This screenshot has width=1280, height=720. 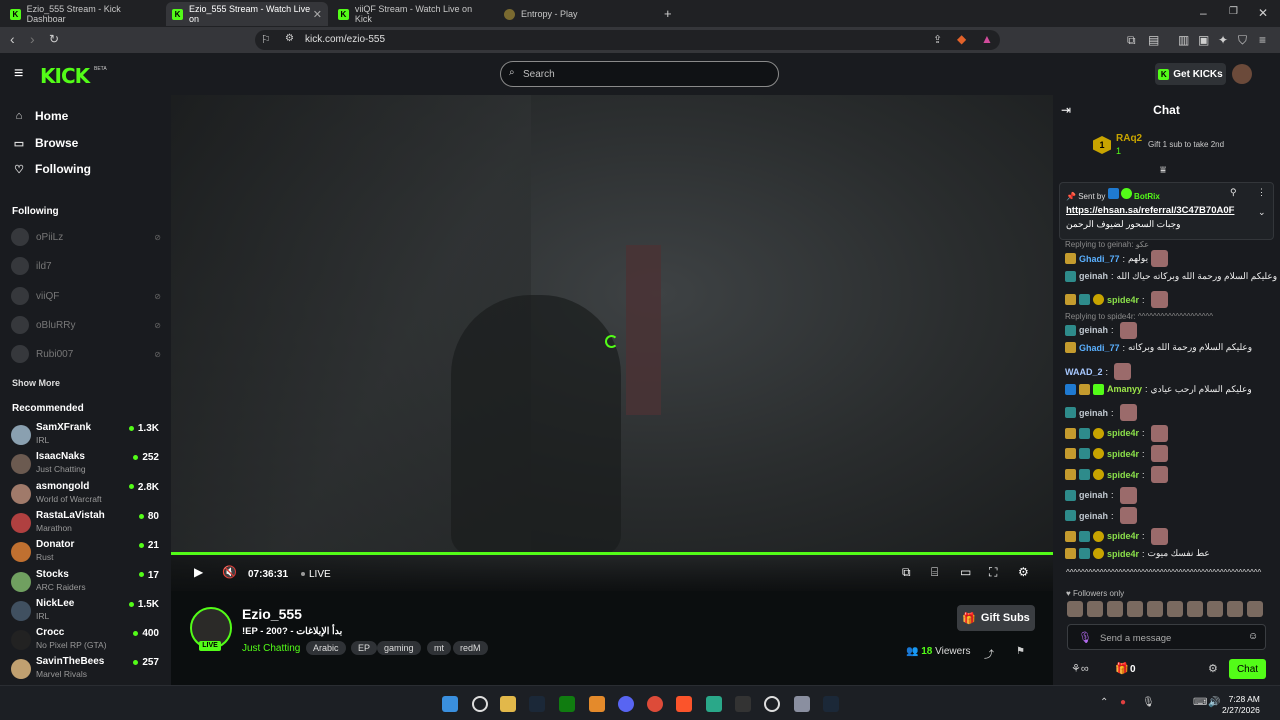 I want to click on reader-icon: ▤, so click(x=1153, y=40).